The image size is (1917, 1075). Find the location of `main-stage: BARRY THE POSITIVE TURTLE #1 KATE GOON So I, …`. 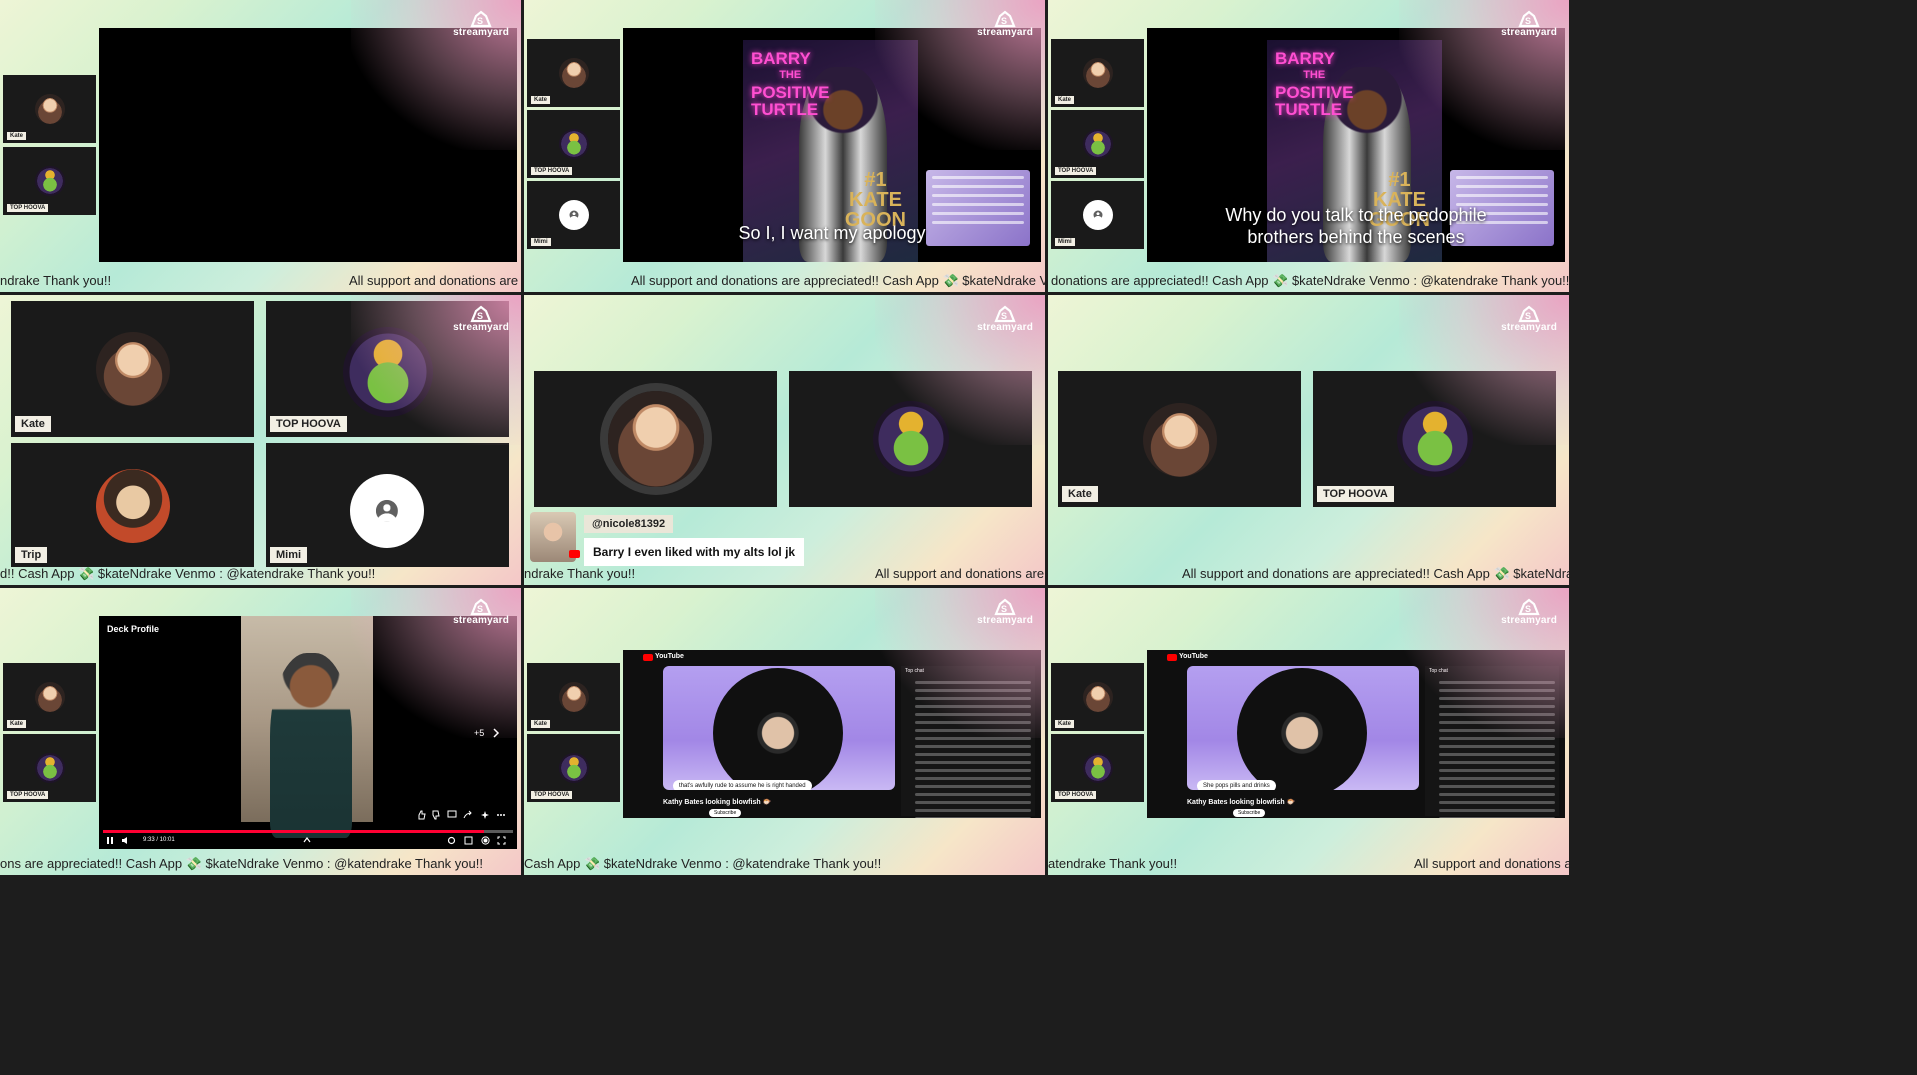

main-stage: BARRY THE POSITIVE TURTLE #1 KATE GOON So I, … is located at coordinates (832, 145).